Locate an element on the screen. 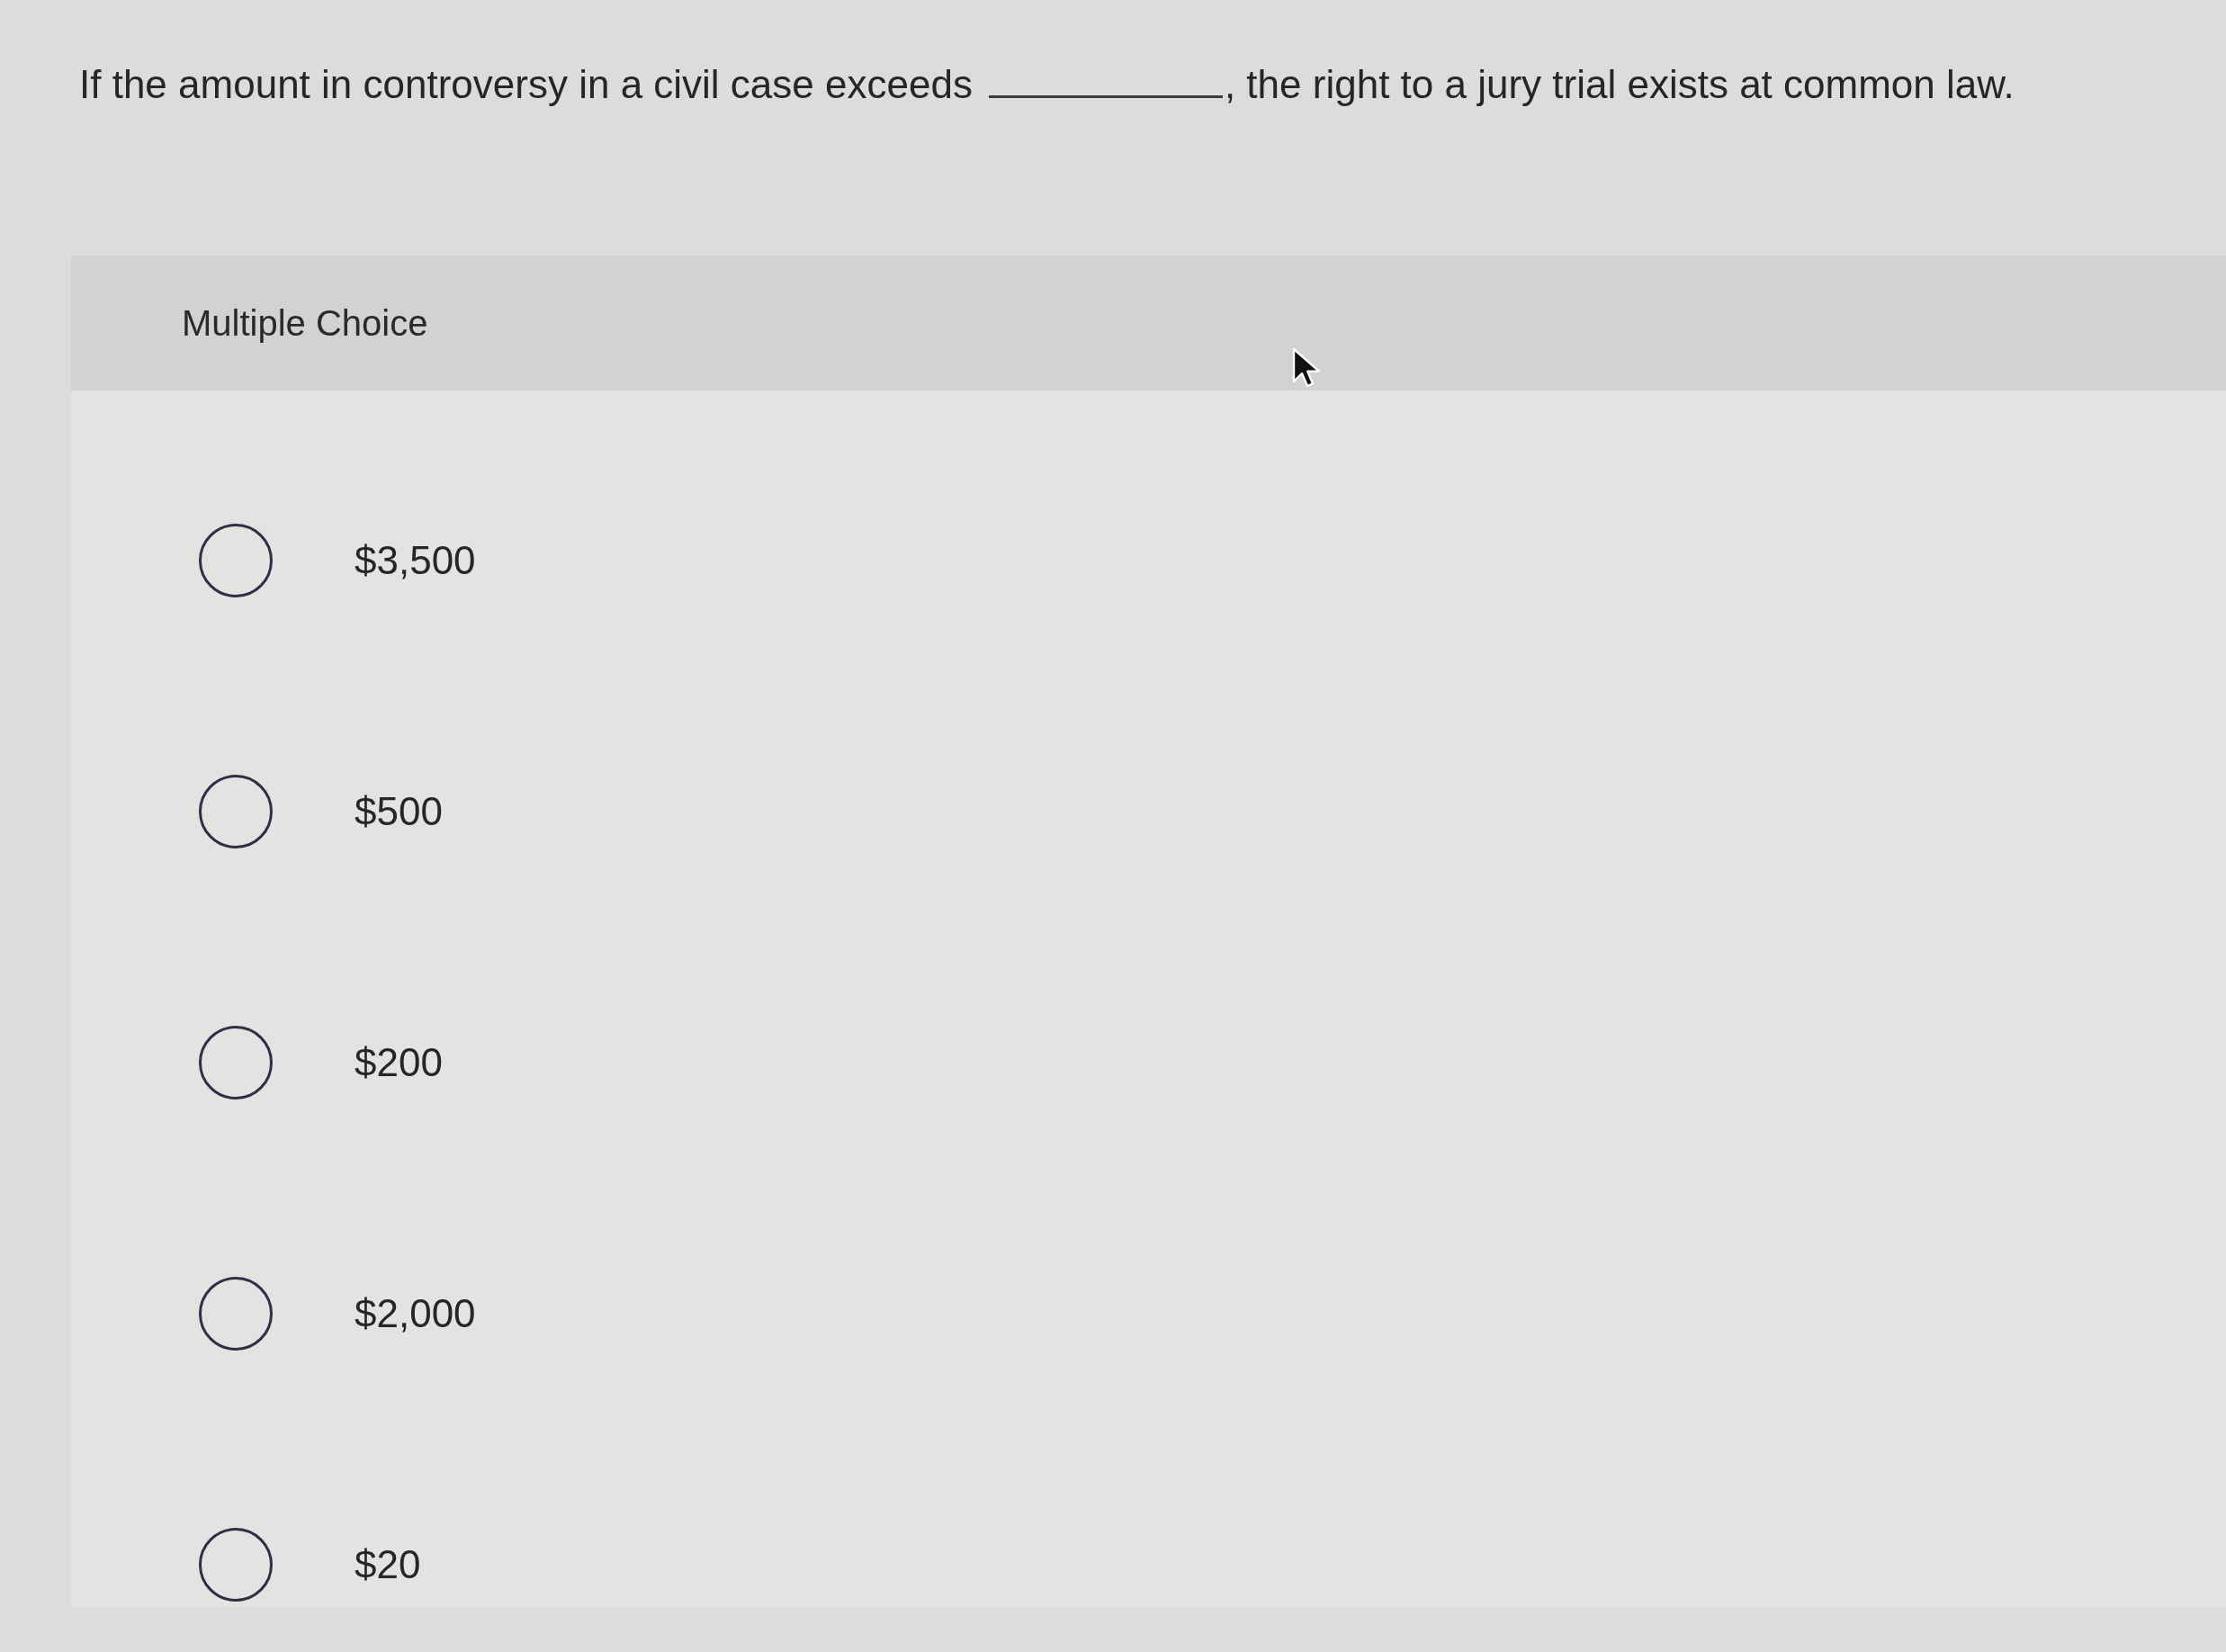  option-label: $20 is located at coordinates (388, 1564).